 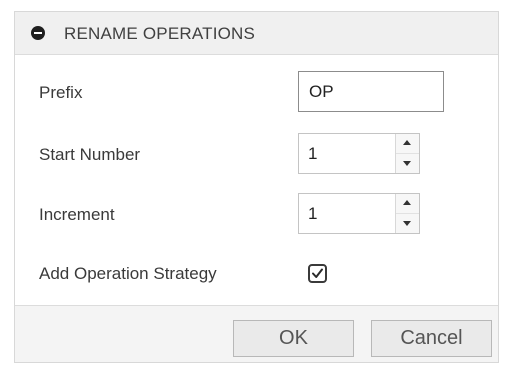 I want to click on increment-spin-buttons, so click(x=407, y=213).